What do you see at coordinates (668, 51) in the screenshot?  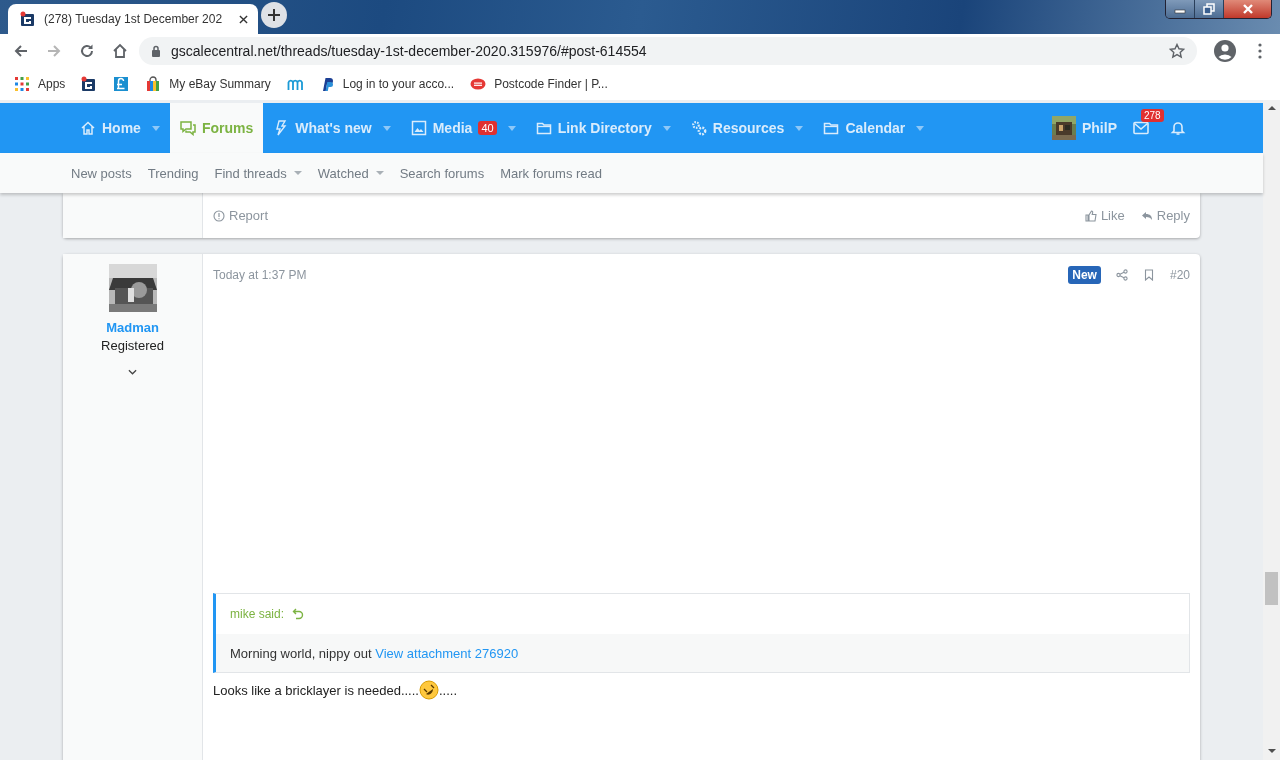 I see `address-bar: gscalecentral.net/threads/tuesday-1st-december-2020.315976/#post-614554` at bounding box center [668, 51].